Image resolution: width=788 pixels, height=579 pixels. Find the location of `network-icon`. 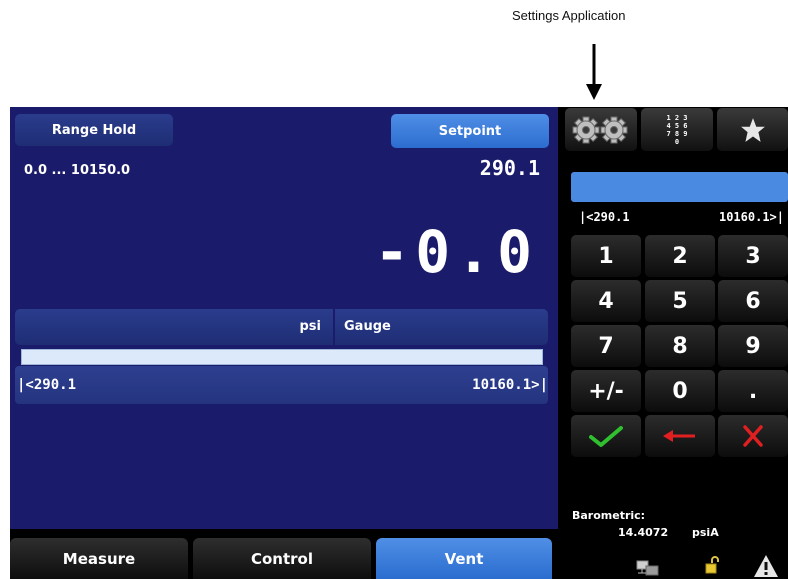

network-icon is located at coordinates (648, 568).